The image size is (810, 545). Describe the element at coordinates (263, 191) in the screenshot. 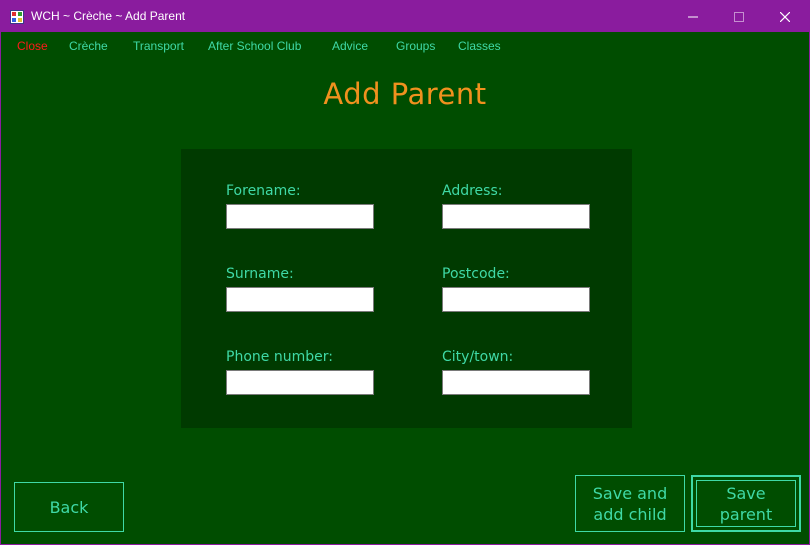

I see `forename-label: Forename:` at that location.